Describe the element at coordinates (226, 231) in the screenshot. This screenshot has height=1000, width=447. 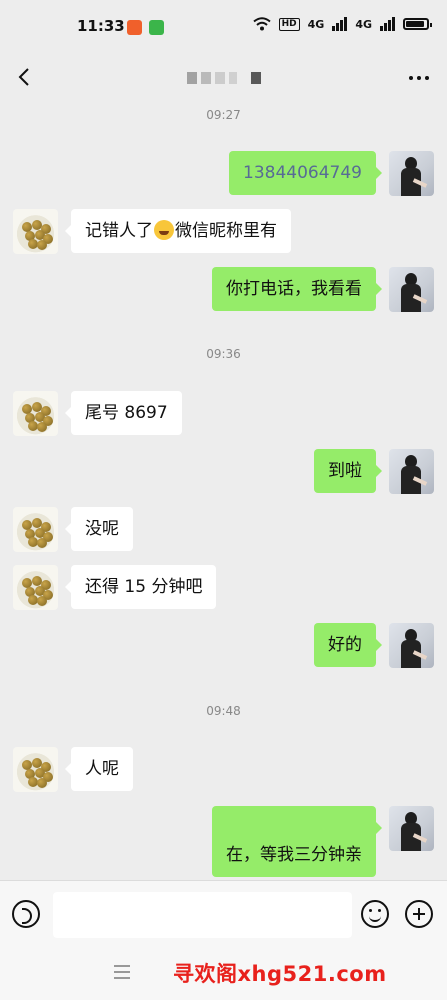
I see `message-text: 微信昵称里有` at that location.